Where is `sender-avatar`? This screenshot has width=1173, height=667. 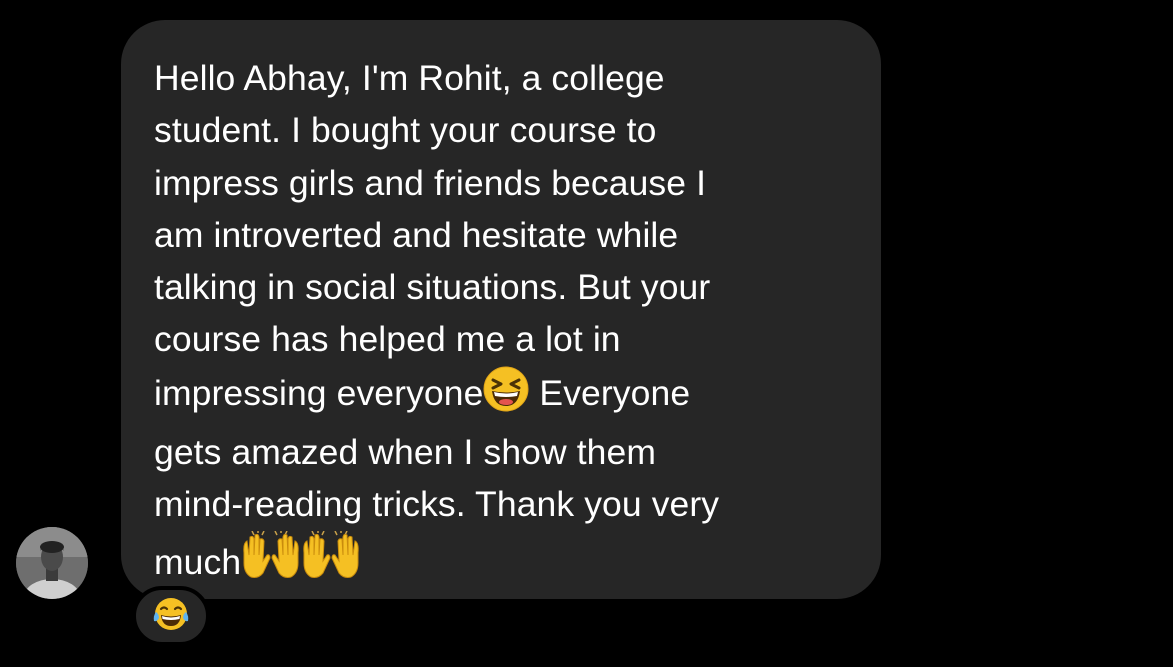
sender-avatar is located at coordinates (52, 563).